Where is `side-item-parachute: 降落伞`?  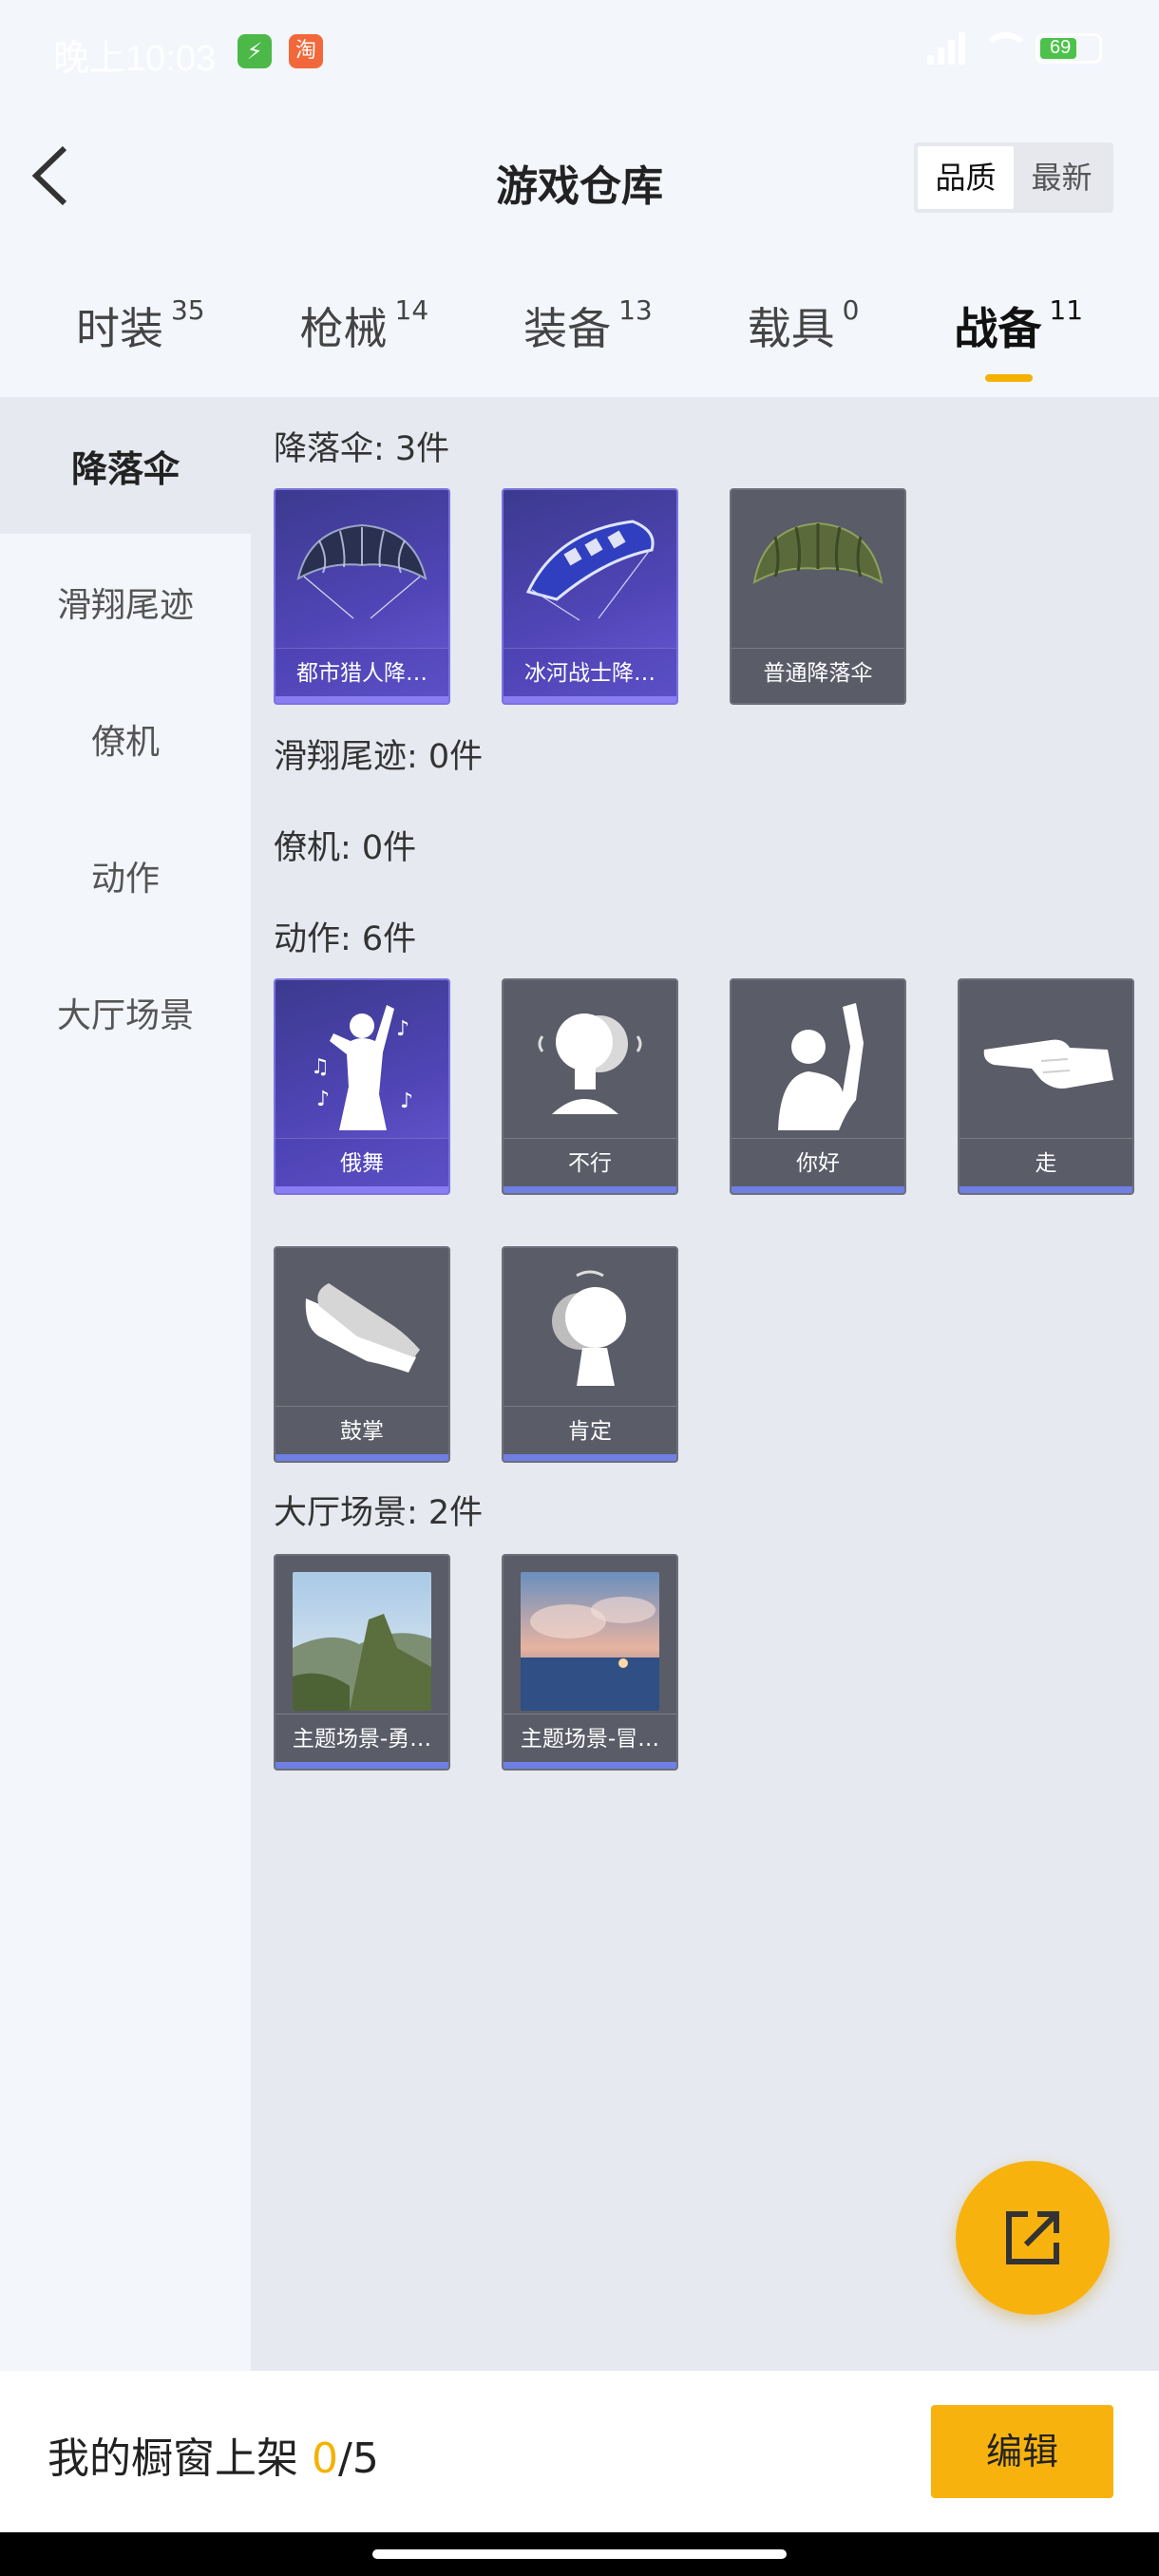 side-item-parachute: 降落伞 is located at coordinates (125, 465).